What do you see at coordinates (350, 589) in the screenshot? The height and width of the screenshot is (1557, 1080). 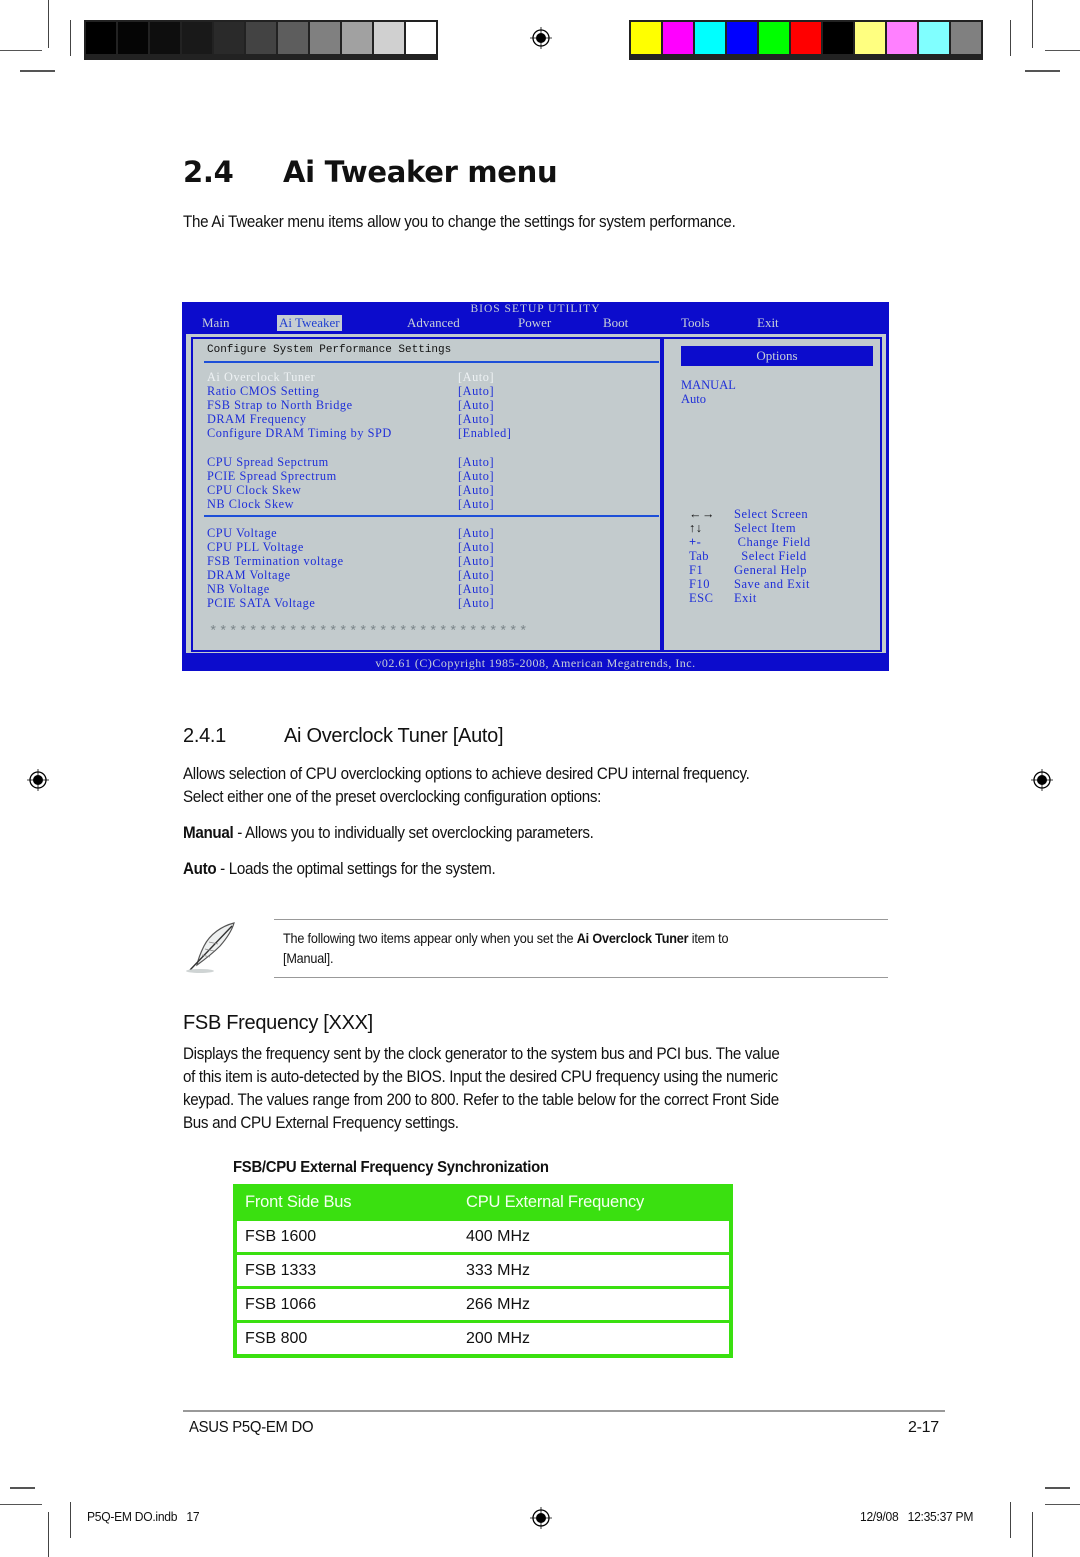 I see `bios-item-nb-voltage: NB Voltage [Auto]` at bounding box center [350, 589].